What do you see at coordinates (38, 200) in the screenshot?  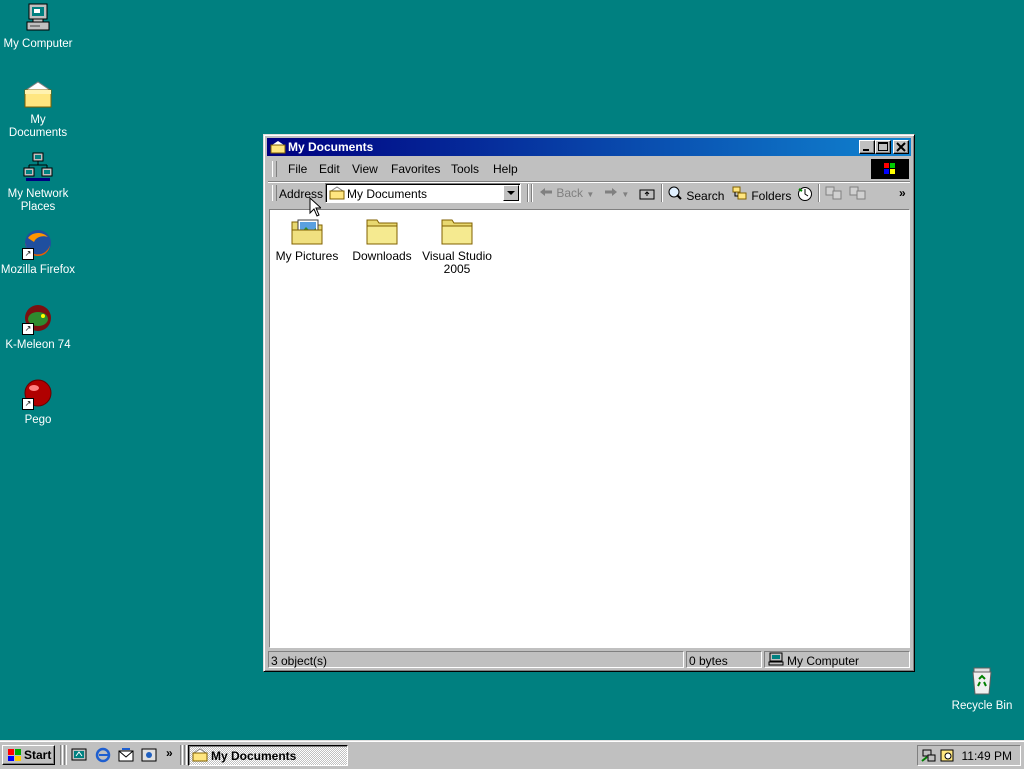 I see `desktop-icon-label: My Network Places` at bounding box center [38, 200].